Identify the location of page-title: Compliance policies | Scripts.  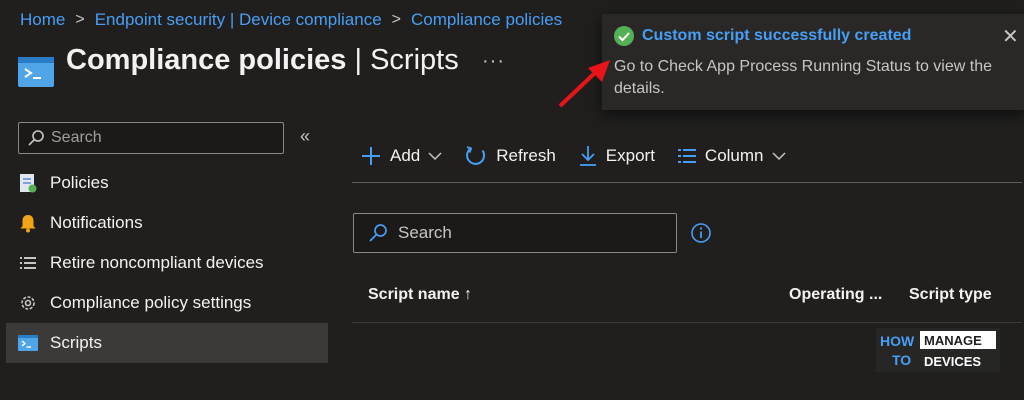
(262, 60).